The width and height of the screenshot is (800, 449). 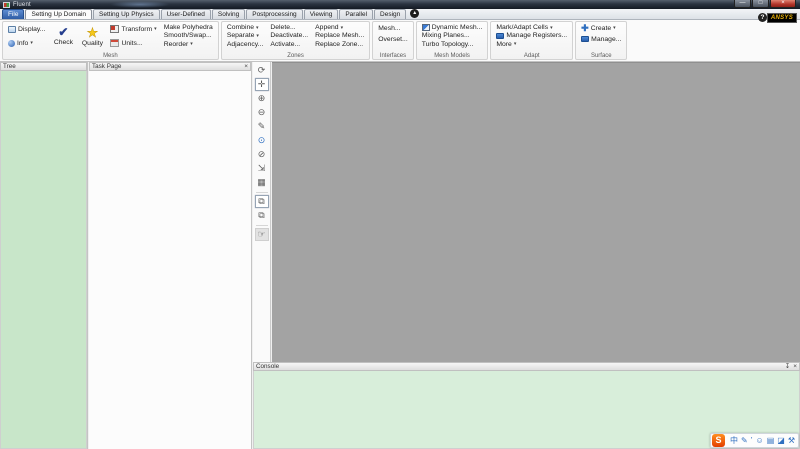 I want to click on tab-viewing: Viewing, so click(x=321, y=14).